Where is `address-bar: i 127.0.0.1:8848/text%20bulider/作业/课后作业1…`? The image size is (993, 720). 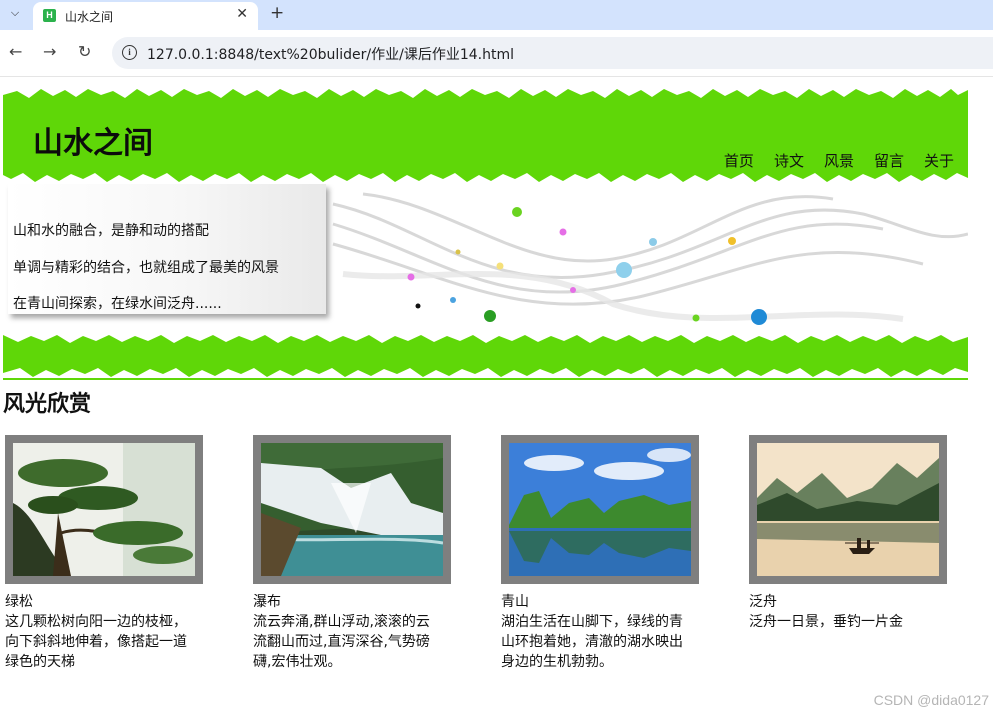
address-bar: i 127.0.0.1:8848/text%20bulider/作业/课后作业1… is located at coordinates (552, 53).